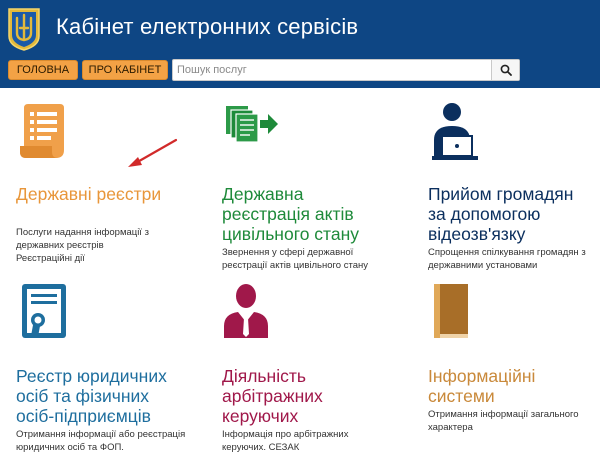 The width and height of the screenshot is (600, 457). I want to click on search-button, so click(505, 70).